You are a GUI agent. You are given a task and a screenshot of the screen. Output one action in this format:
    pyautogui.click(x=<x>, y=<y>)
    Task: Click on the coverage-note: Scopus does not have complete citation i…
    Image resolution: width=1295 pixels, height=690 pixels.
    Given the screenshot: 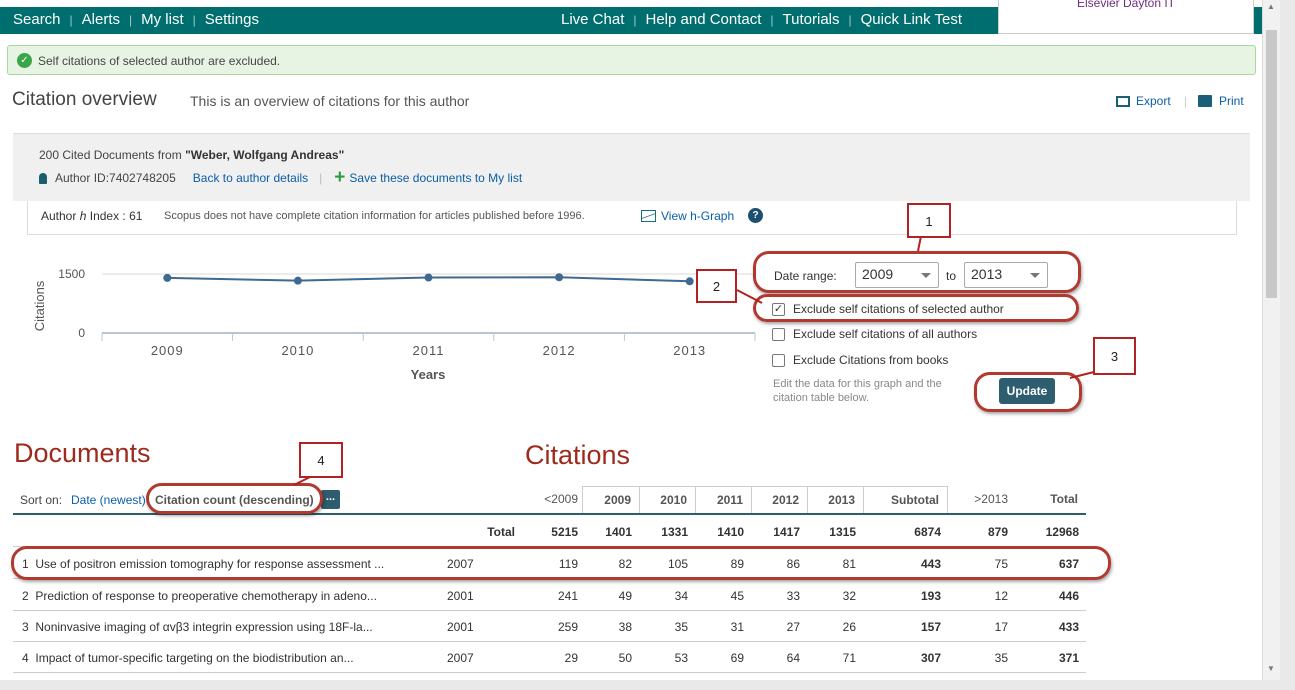 What is the action you would take?
    pyautogui.click(x=374, y=216)
    